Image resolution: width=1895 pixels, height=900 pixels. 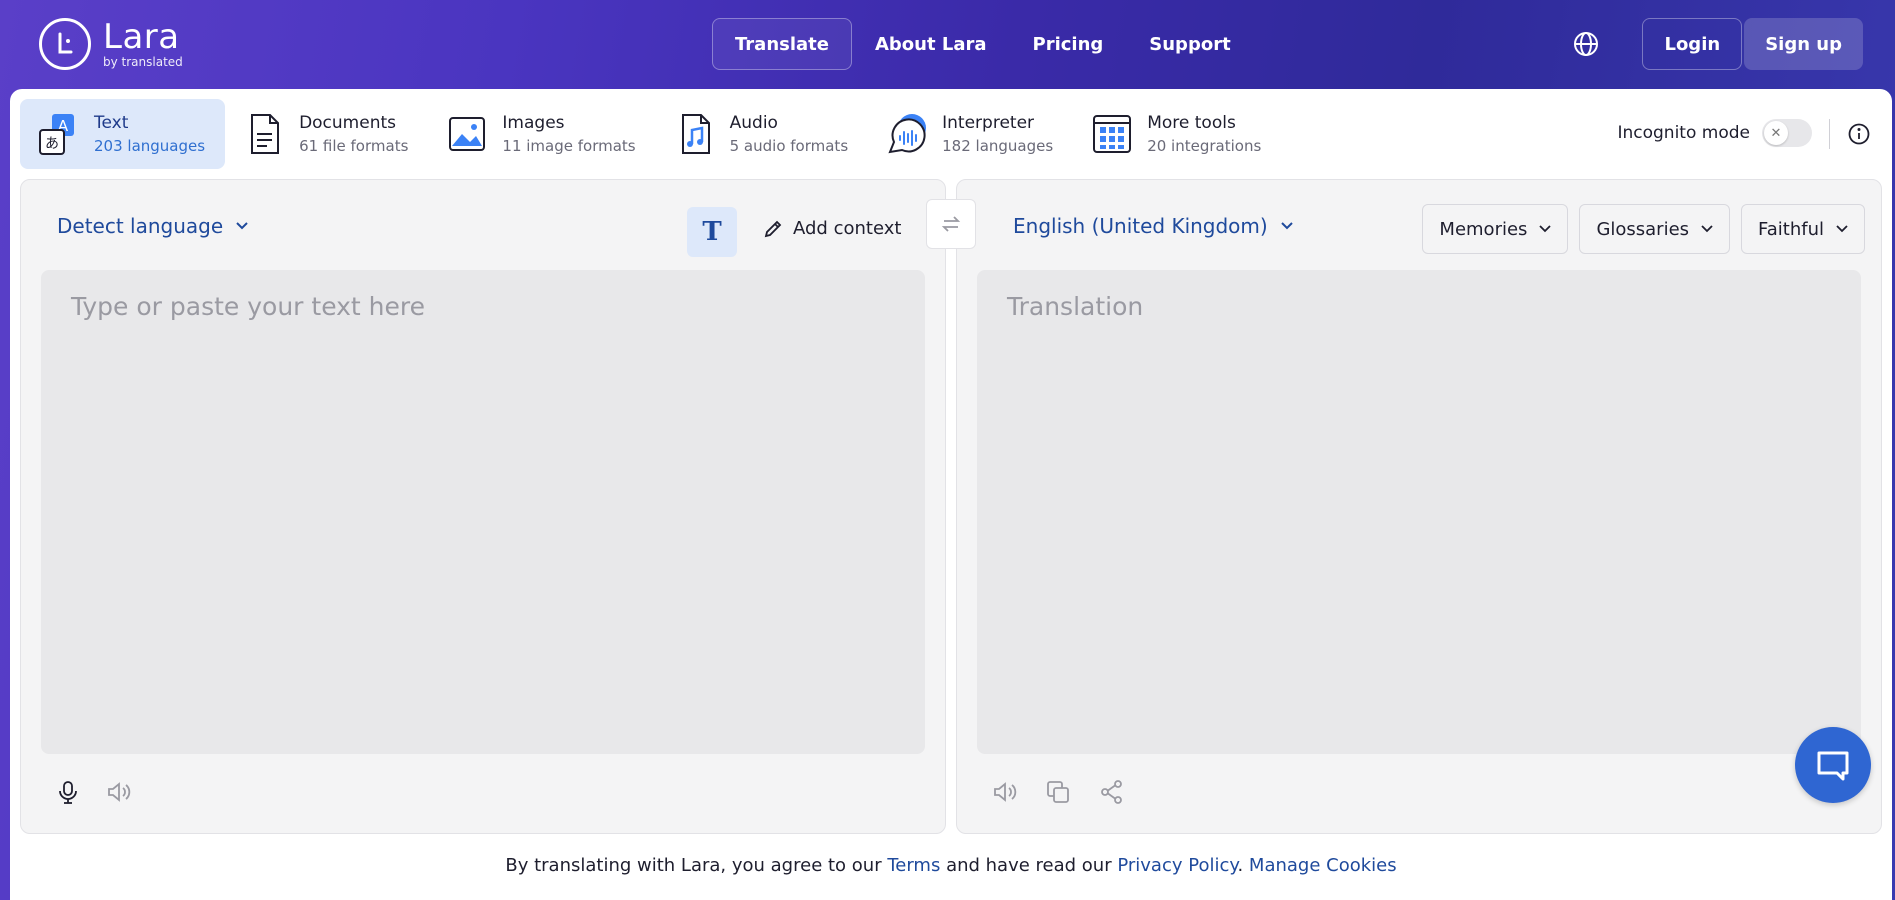 What do you see at coordinates (1483, 229) in the screenshot?
I see `memories-label: Memories` at bounding box center [1483, 229].